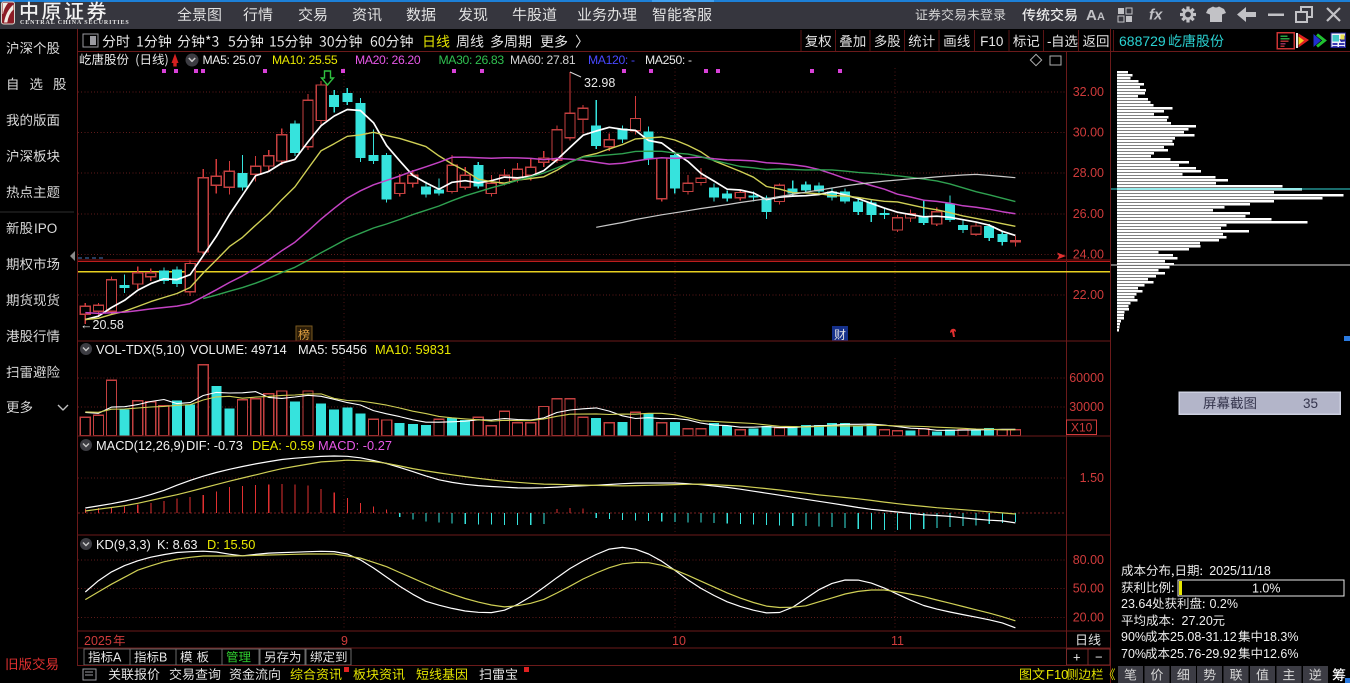  Describe the element at coordinates (1086, 378) in the screenshot. I see `svg-text: 60000` at that location.